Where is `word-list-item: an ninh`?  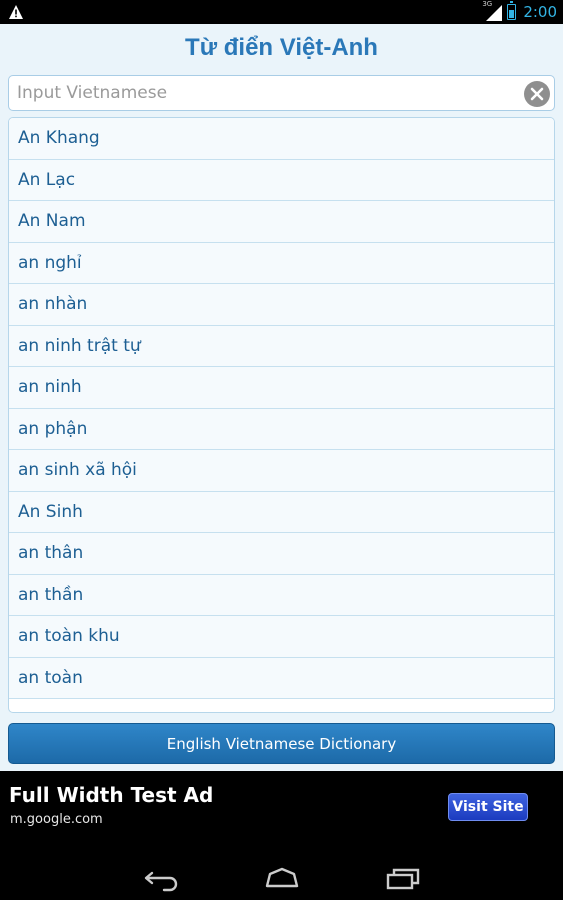 word-list-item: an ninh is located at coordinates (281, 388).